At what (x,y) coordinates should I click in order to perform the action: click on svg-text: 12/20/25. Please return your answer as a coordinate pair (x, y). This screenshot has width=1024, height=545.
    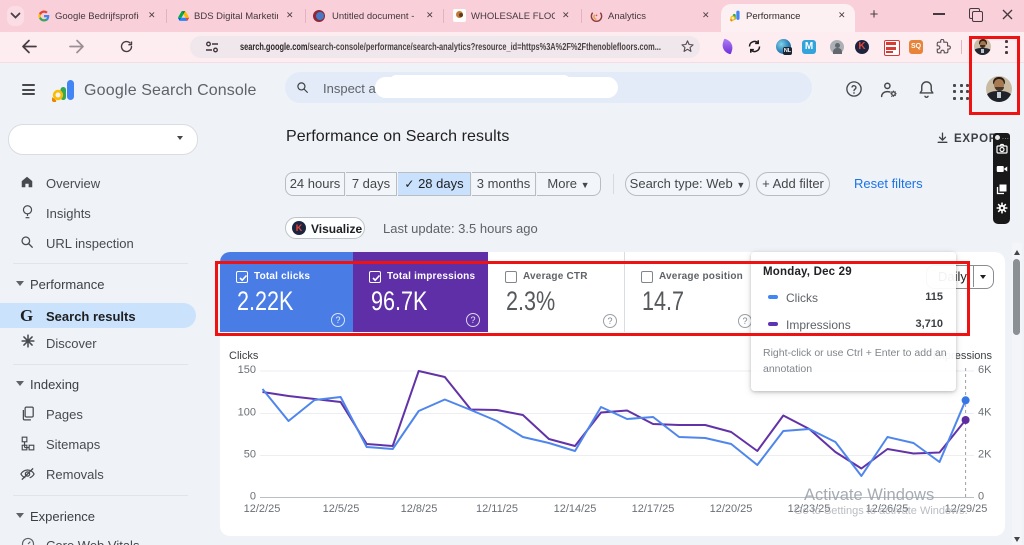
    Looking at the image, I should click on (731, 509).